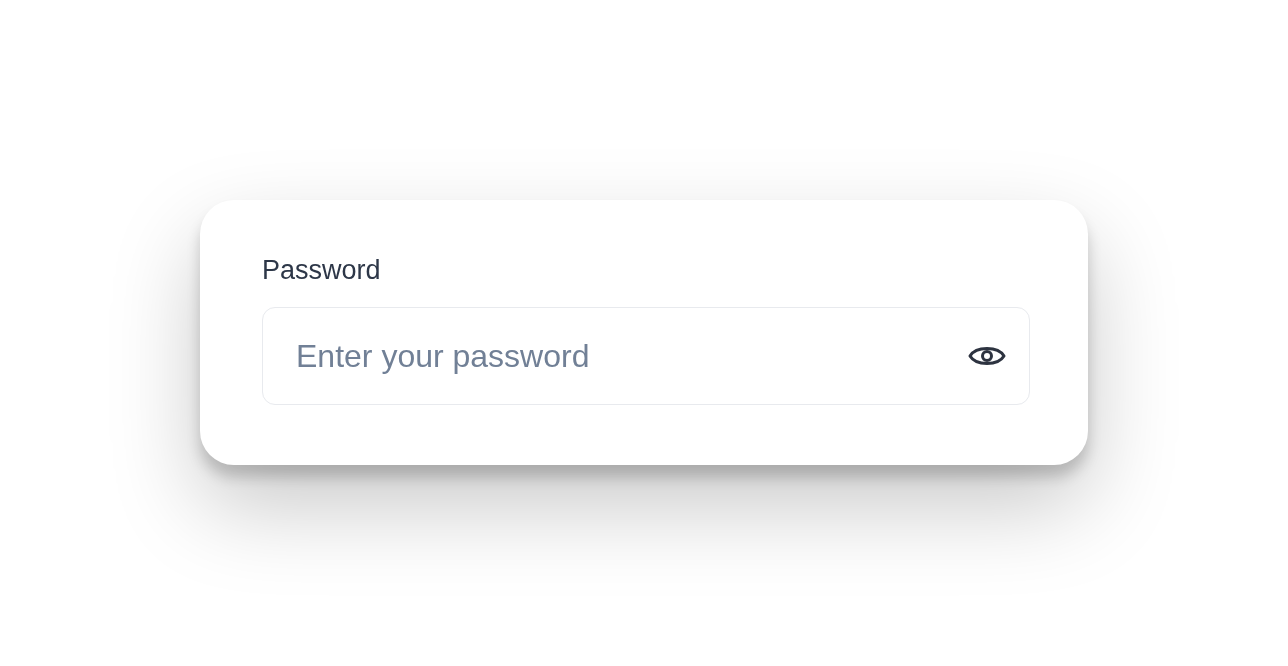 Image resolution: width=1288 pixels, height=666 pixels. I want to click on password-field: Enter your password, so click(646, 356).